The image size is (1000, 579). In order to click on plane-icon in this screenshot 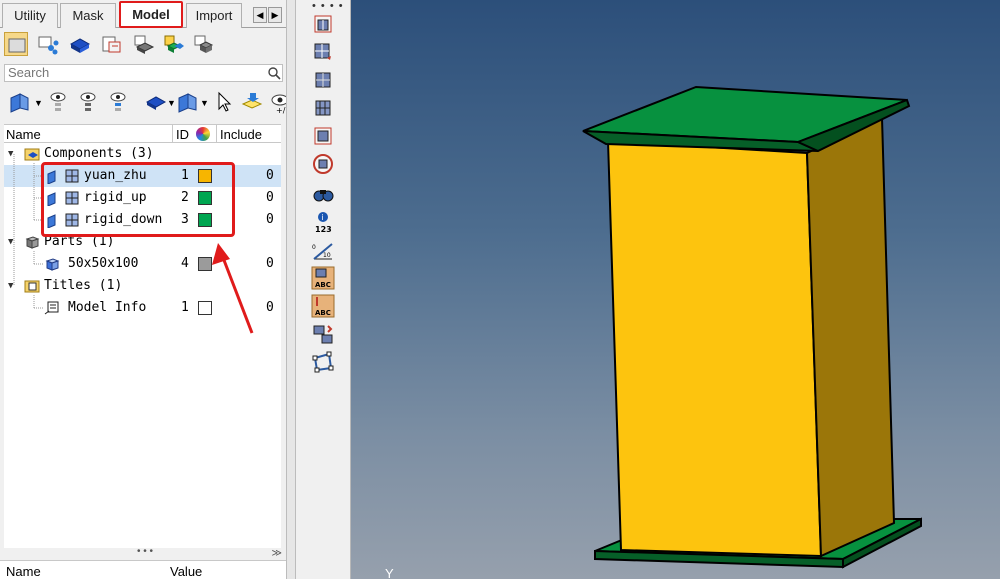, I will do `click(188, 102)`.